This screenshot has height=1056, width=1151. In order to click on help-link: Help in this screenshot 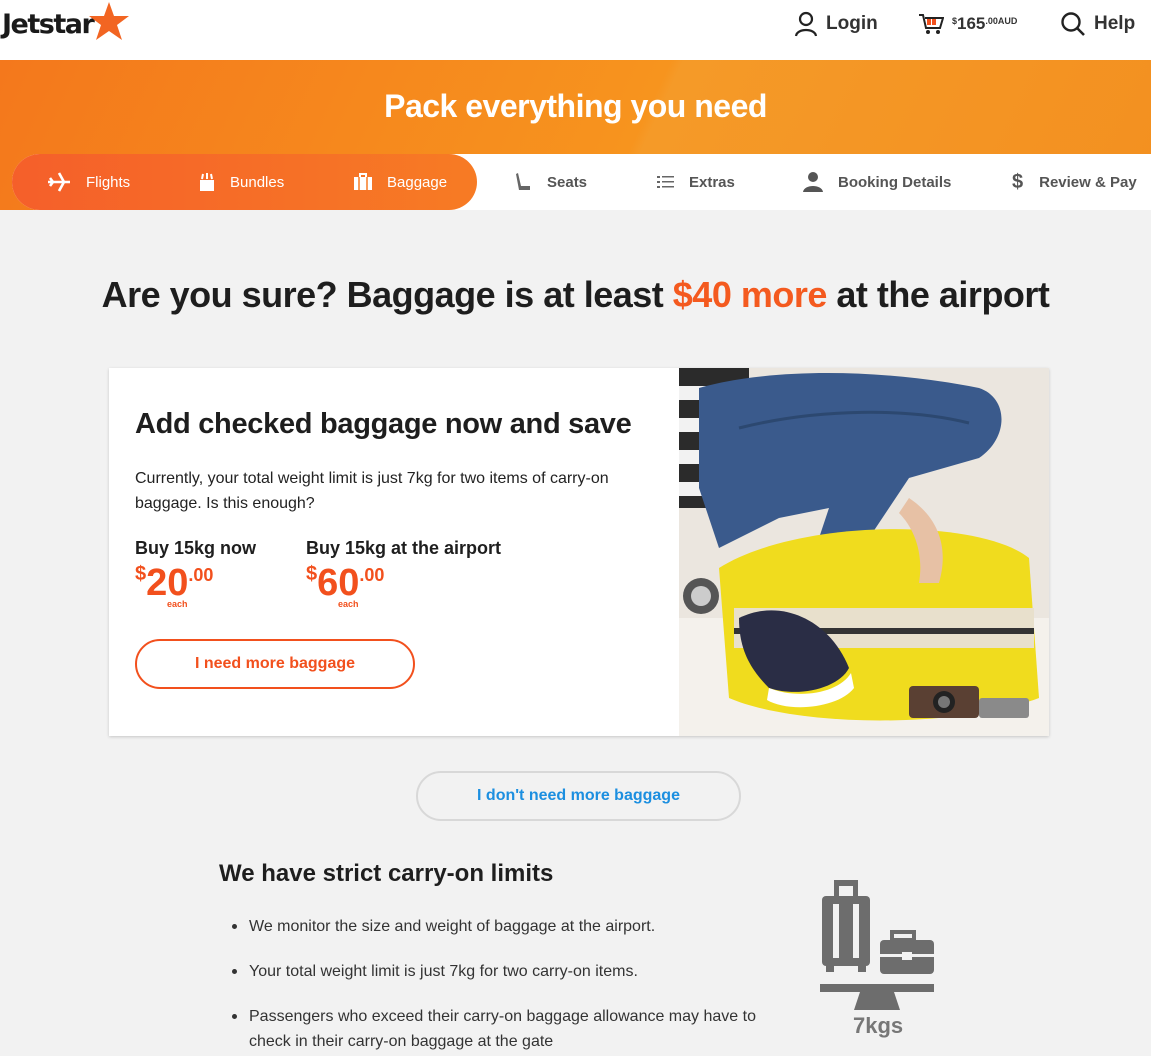, I will do `click(1097, 24)`.